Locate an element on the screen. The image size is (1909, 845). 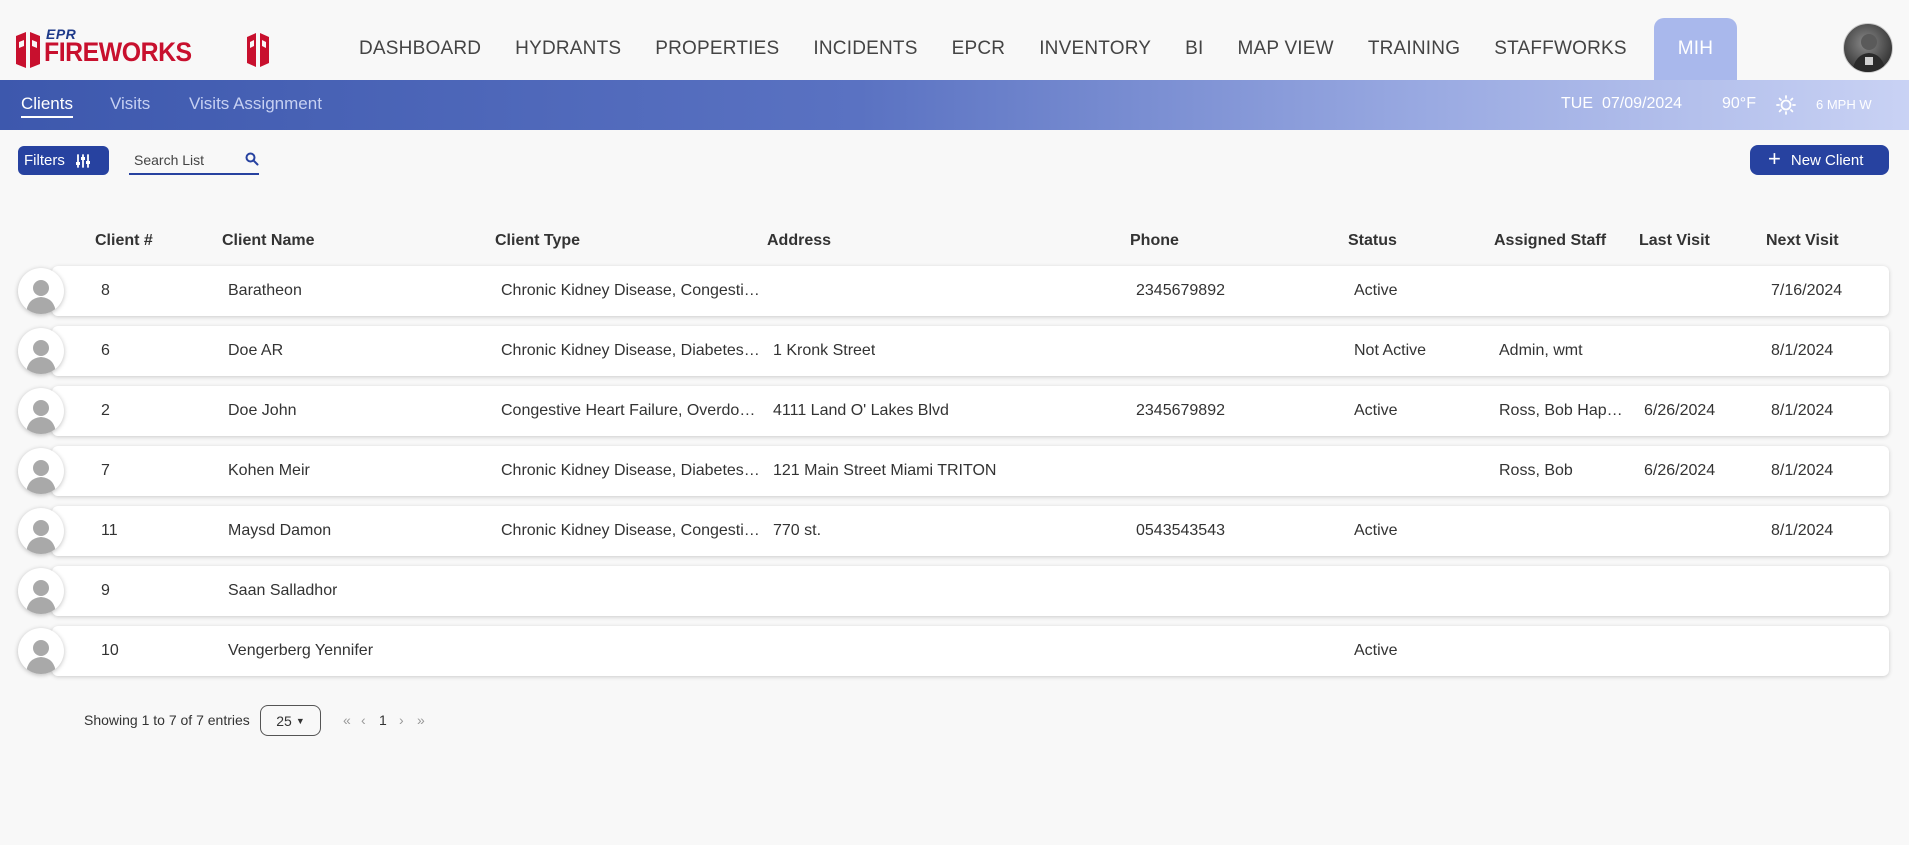
column-header-address: Address is located at coordinates (799, 241).